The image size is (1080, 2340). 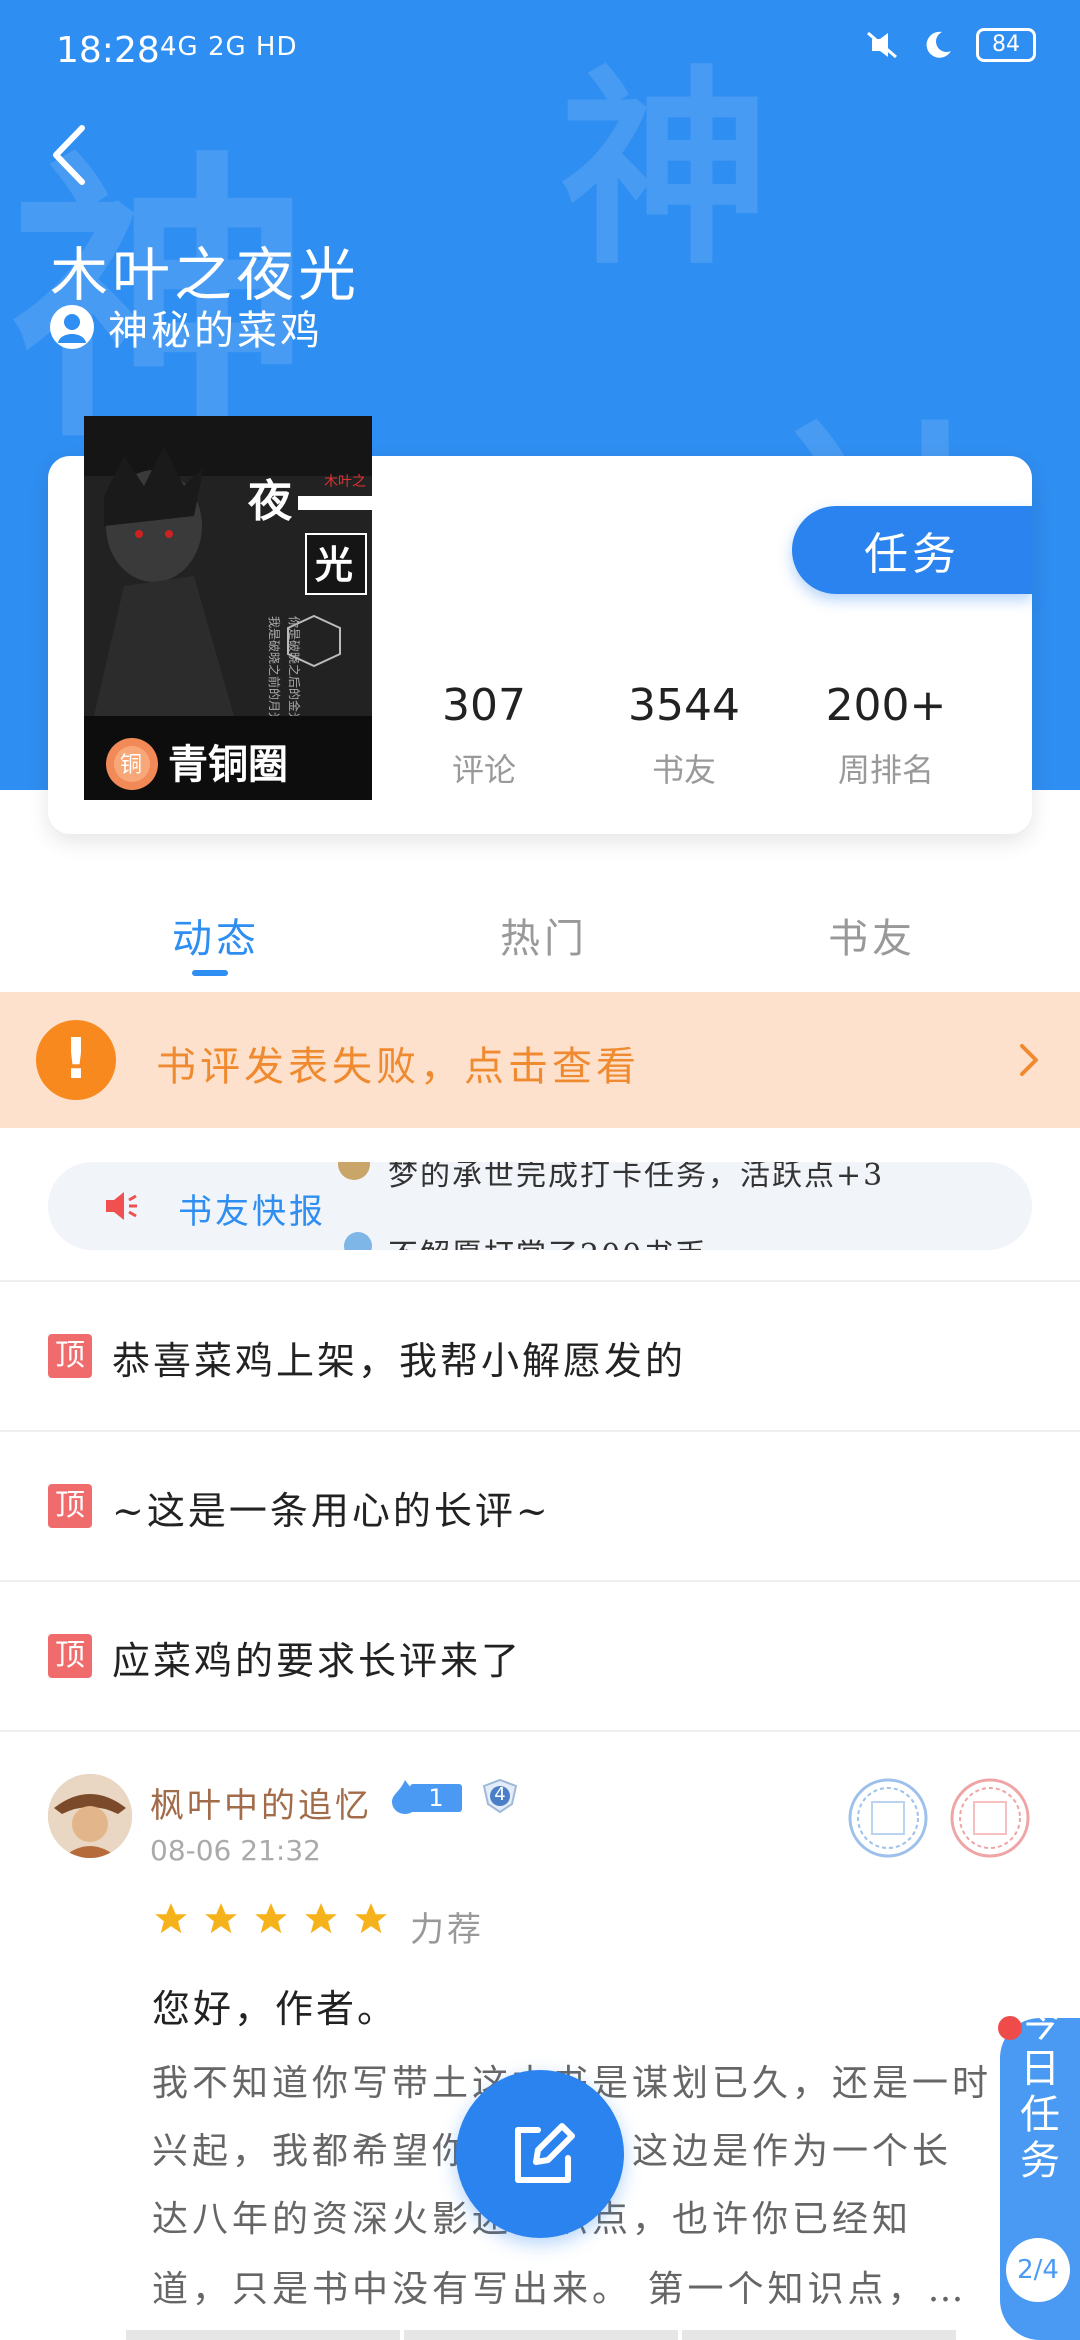 What do you see at coordinates (72, 327) in the screenshot?
I see `user-icon` at bounding box center [72, 327].